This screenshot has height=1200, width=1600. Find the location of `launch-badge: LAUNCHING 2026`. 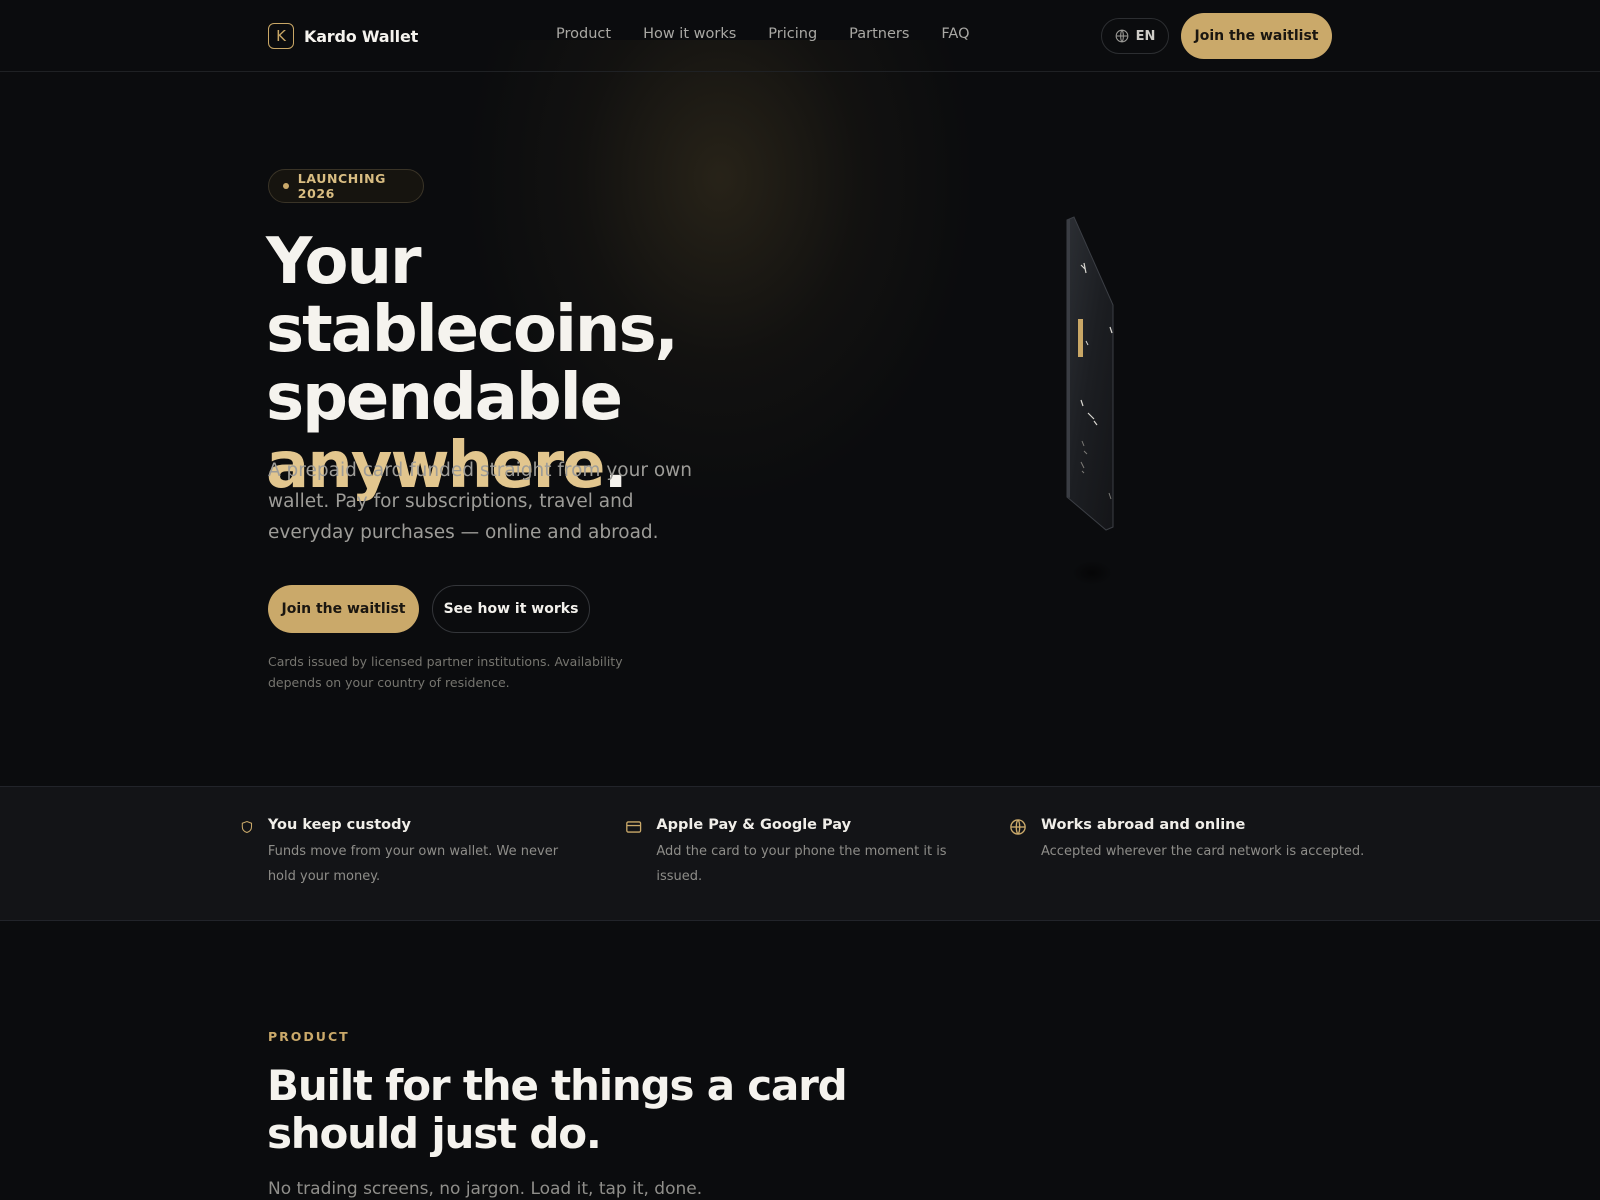

launch-badge: LAUNCHING 2026 is located at coordinates (346, 186).